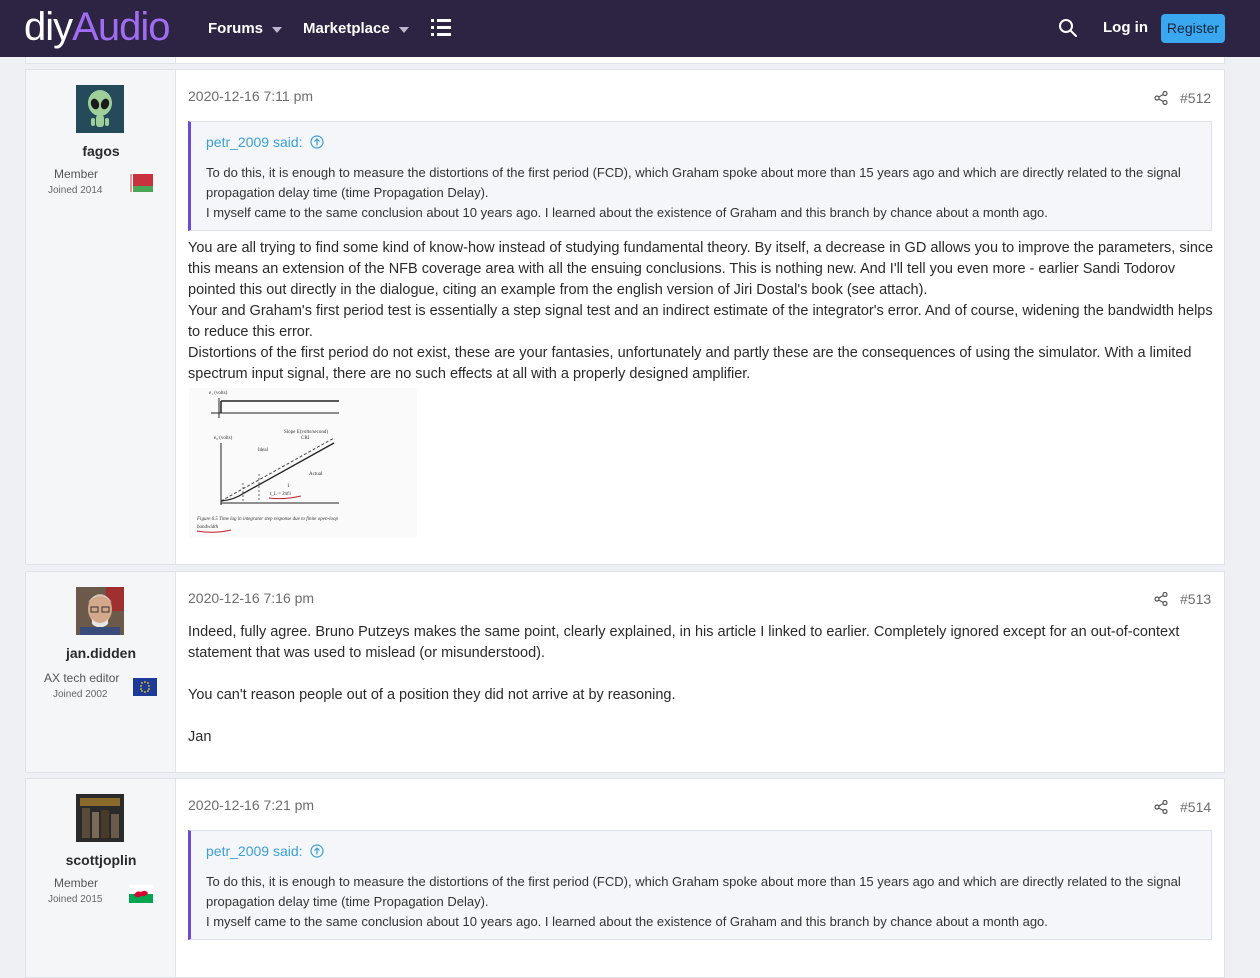 The image size is (1260, 978). What do you see at coordinates (1068, 28) in the screenshot?
I see `search-icon` at bounding box center [1068, 28].